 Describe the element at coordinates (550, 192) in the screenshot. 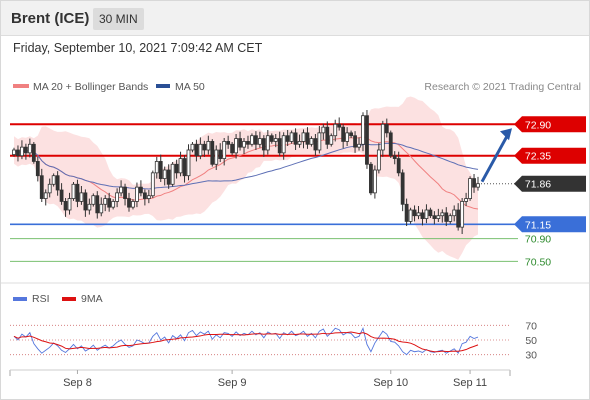

I see `level-labels: 72.90 72.35 71.86 71.15 70.90 70.50` at that location.